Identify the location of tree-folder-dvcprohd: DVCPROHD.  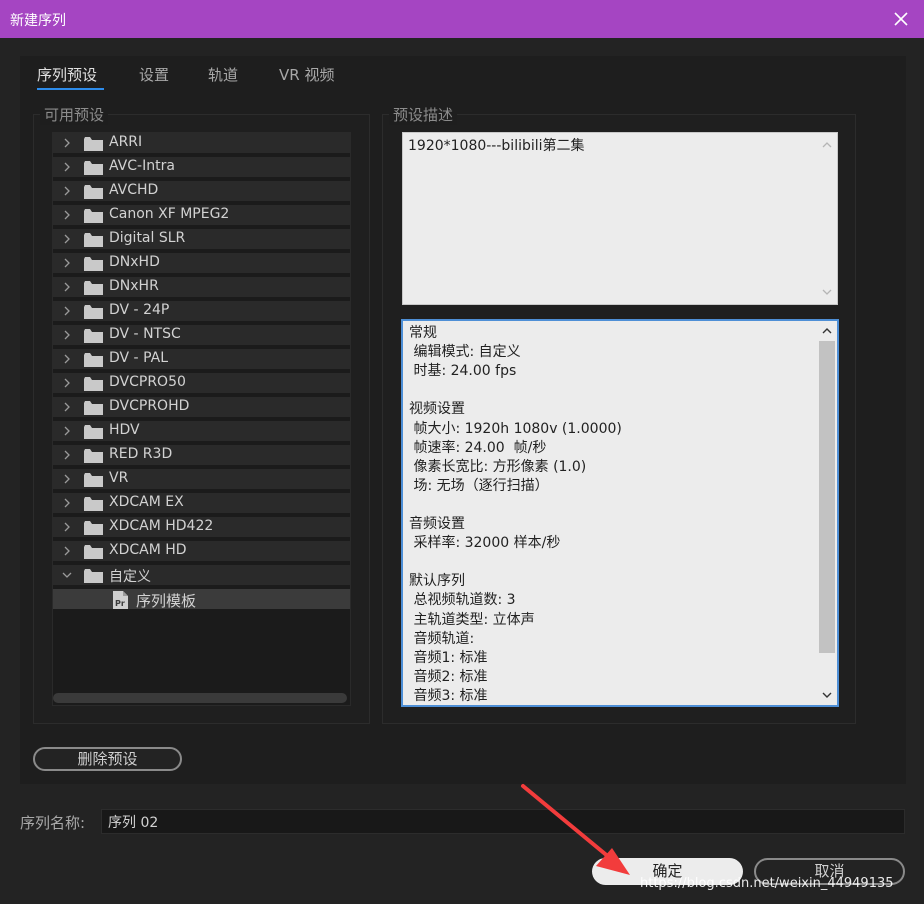
(201, 408).